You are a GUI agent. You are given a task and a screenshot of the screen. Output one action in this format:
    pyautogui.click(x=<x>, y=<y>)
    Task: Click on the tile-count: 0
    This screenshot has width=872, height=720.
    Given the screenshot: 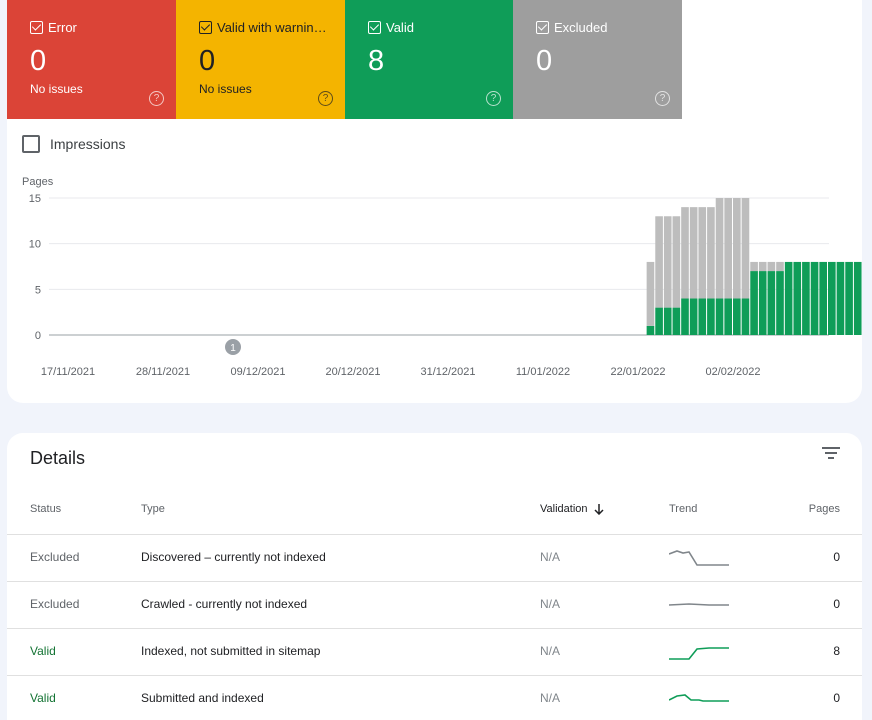 What is the action you would take?
    pyautogui.click(x=544, y=61)
    